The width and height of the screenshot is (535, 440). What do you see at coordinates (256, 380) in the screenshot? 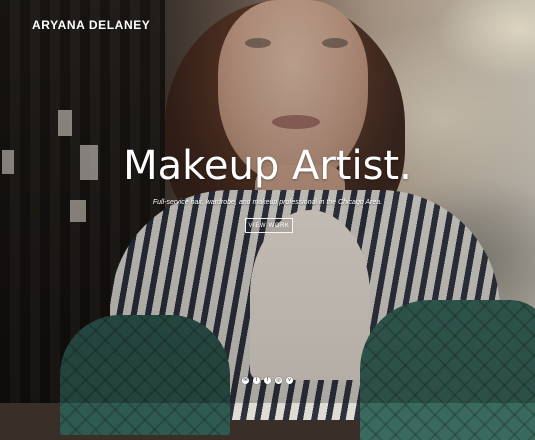
I see `twitter-icon: t` at bounding box center [256, 380].